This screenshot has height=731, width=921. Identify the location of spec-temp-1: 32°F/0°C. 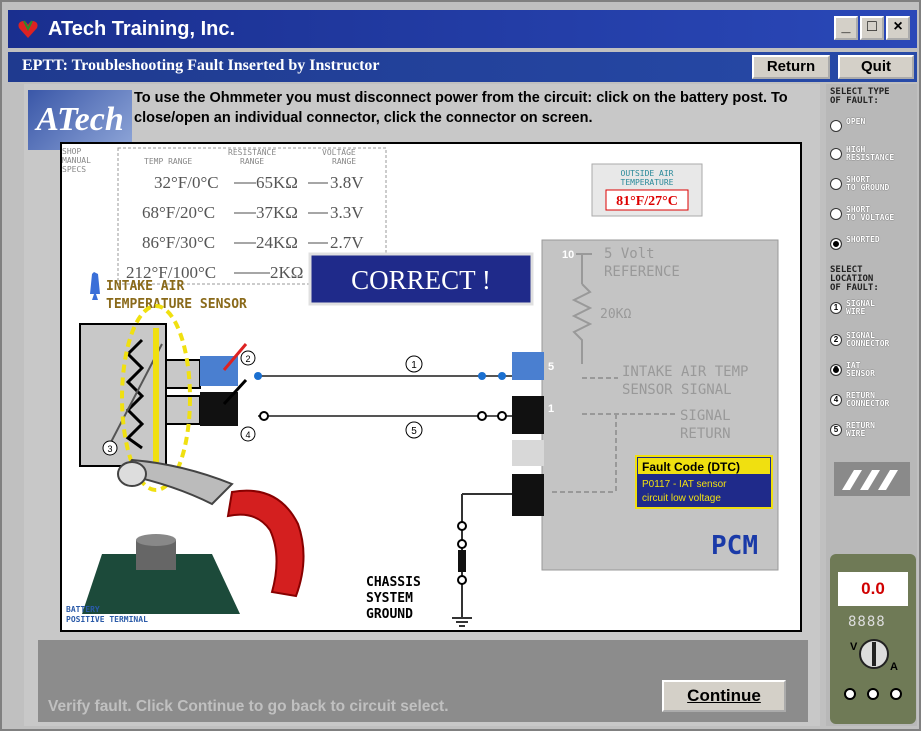
(186, 182).